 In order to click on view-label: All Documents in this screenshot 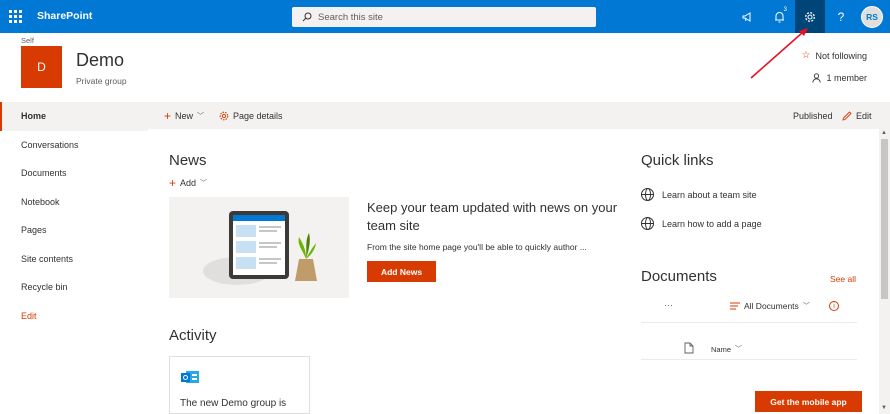, I will do `click(771, 306)`.